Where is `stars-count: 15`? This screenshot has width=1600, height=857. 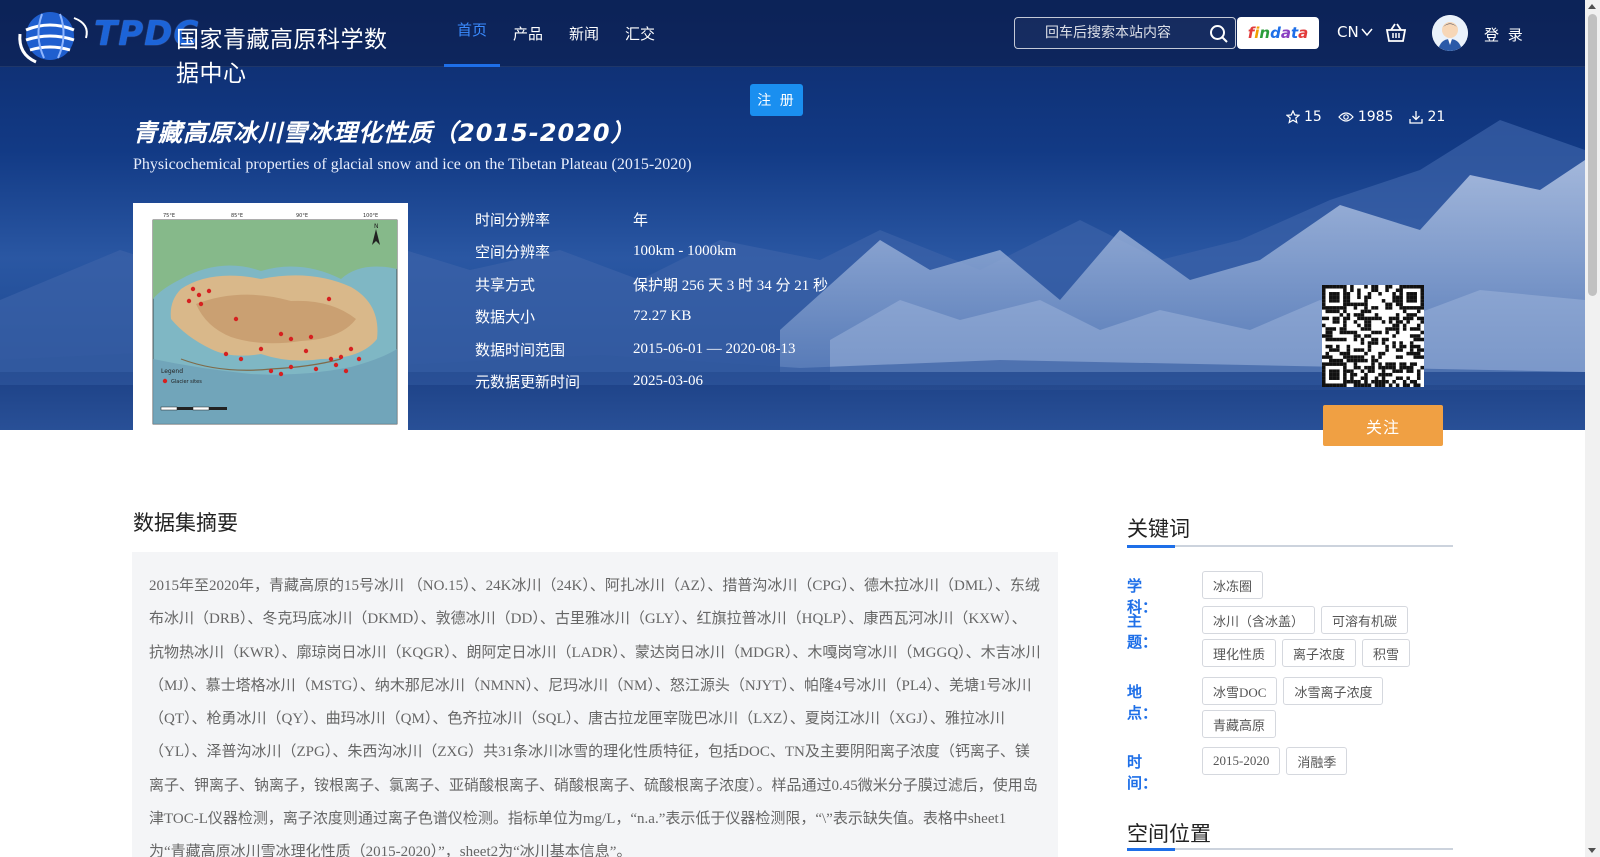
stars-count: 15 is located at coordinates (1313, 117).